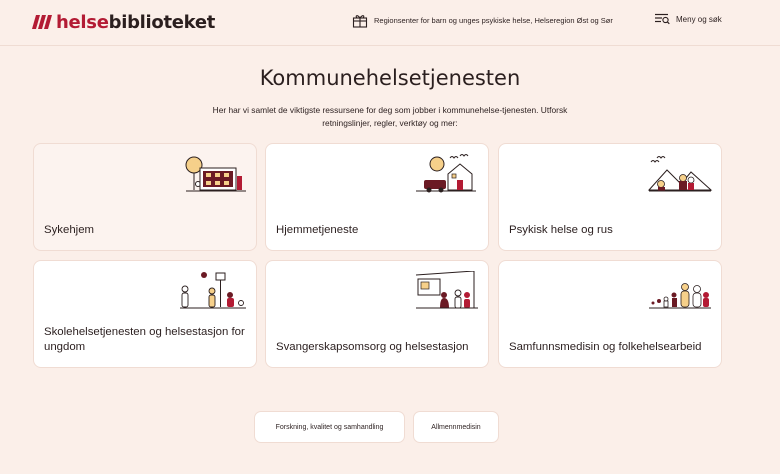  Describe the element at coordinates (69, 230) in the screenshot. I see `card-label: Sykehjem` at that location.